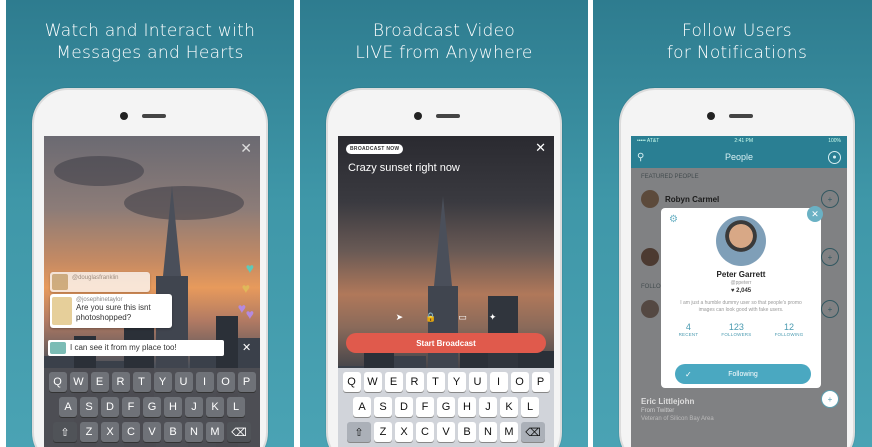 The width and height of the screenshot is (872, 447). Describe the element at coordinates (744, 291) in the screenshot. I see `hearts-value: 2,045` at that location.